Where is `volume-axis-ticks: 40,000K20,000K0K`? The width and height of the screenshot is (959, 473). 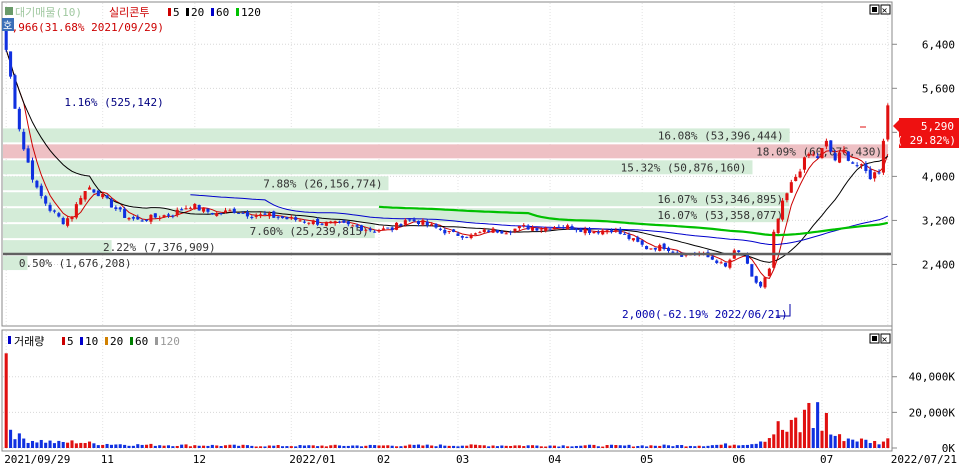
volume-axis-ticks: 40,000K20,000K0K is located at coordinates (923, 413).